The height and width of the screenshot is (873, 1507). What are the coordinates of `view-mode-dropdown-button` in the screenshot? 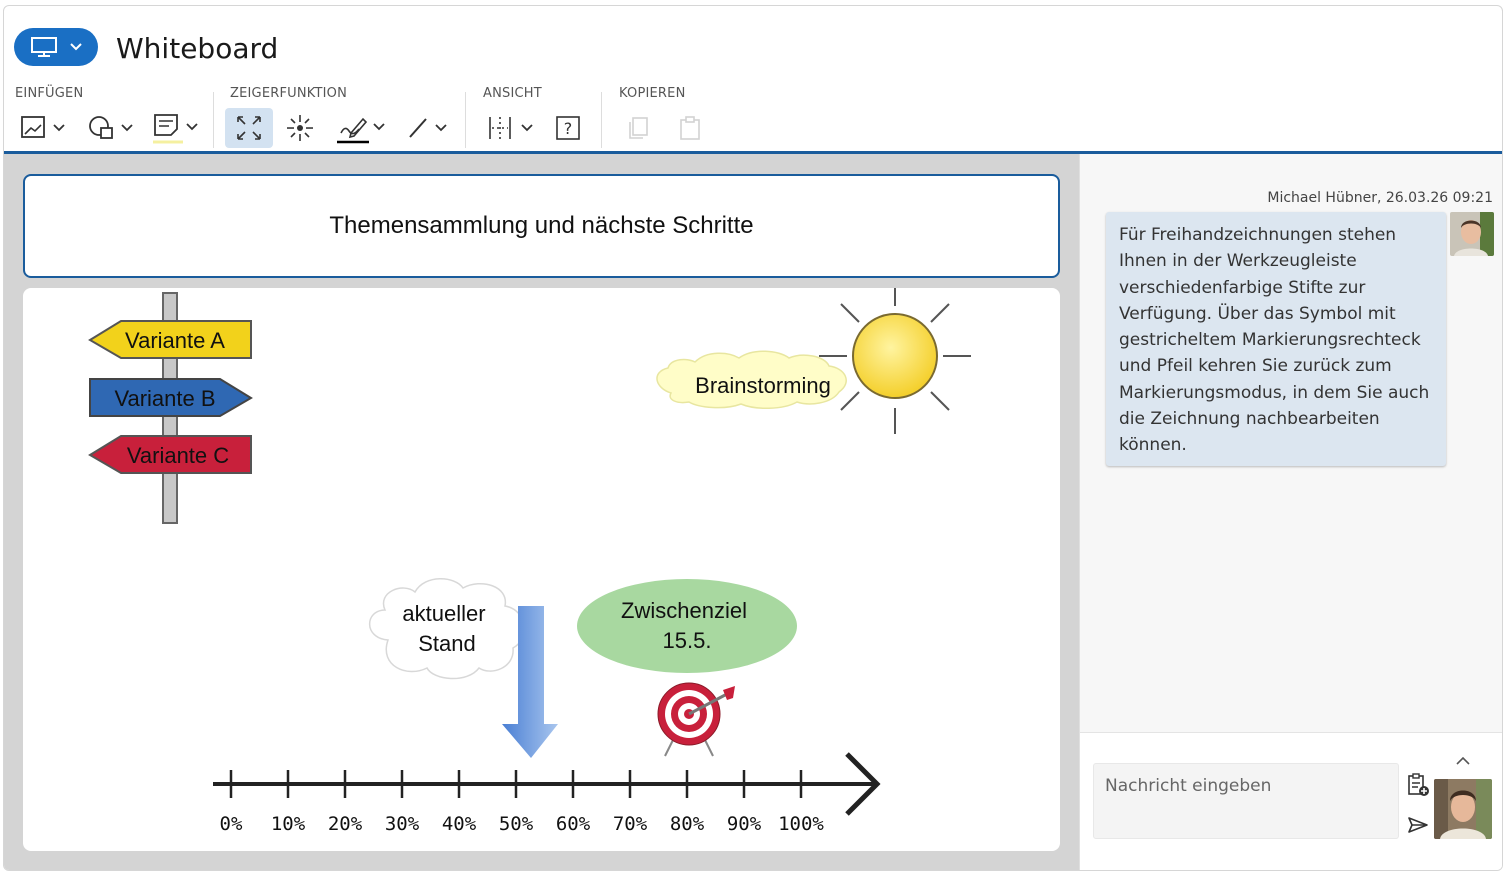 It's located at (56, 47).